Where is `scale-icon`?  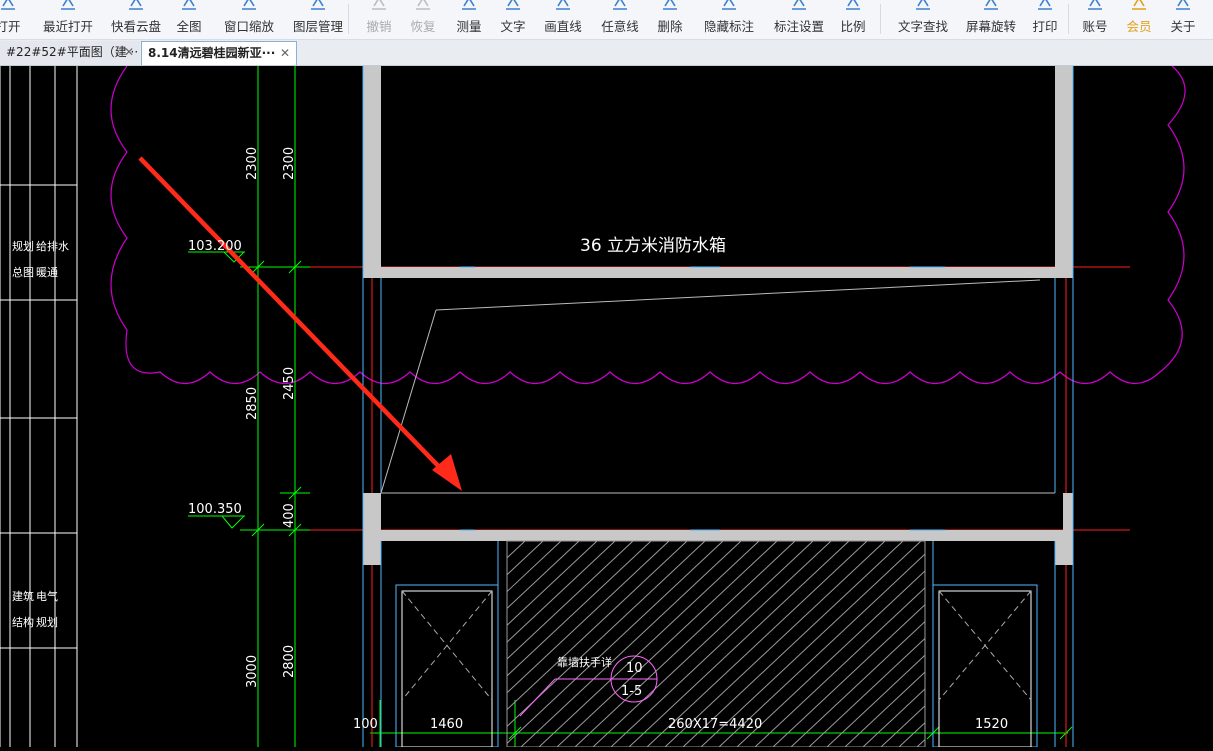
scale-icon is located at coordinates (853, 5).